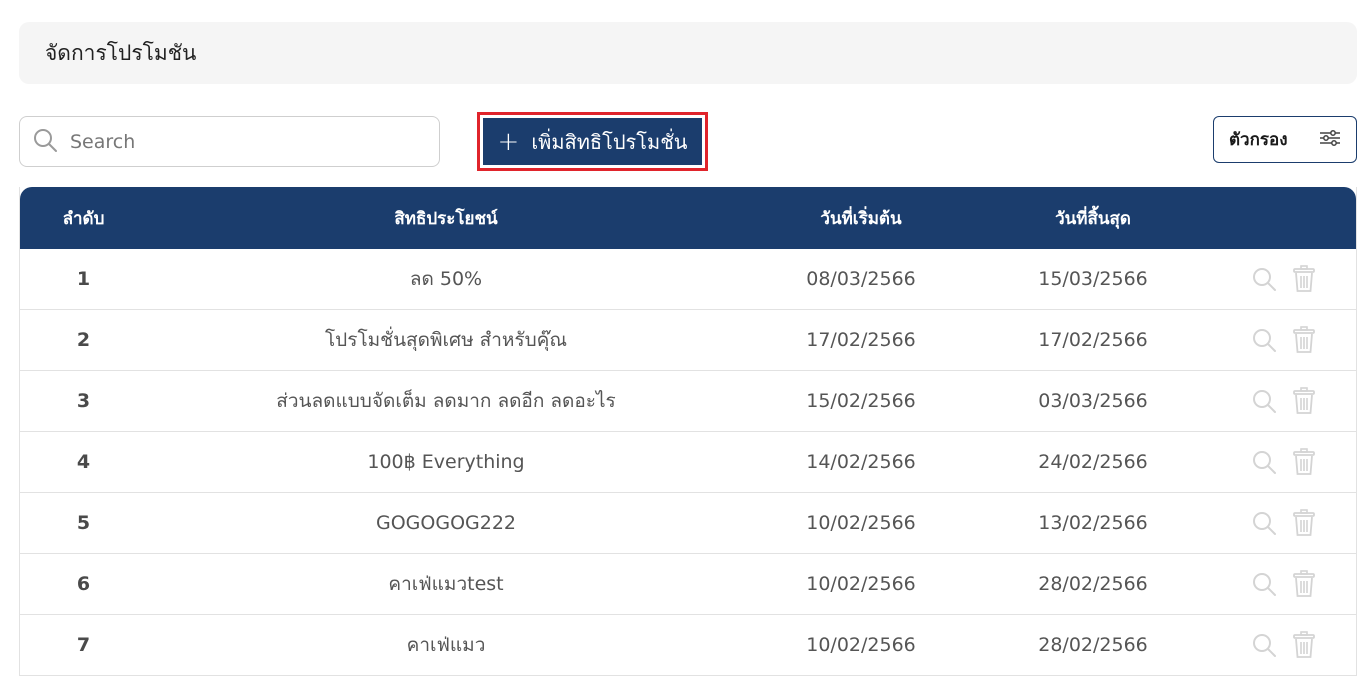 This screenshot has width=1363, height=684. What do you see at coordinates (446, 584) in the screenshot?
I see `row-benefit: คาเฟ่แมวtest` at bounding box center [446, 584].